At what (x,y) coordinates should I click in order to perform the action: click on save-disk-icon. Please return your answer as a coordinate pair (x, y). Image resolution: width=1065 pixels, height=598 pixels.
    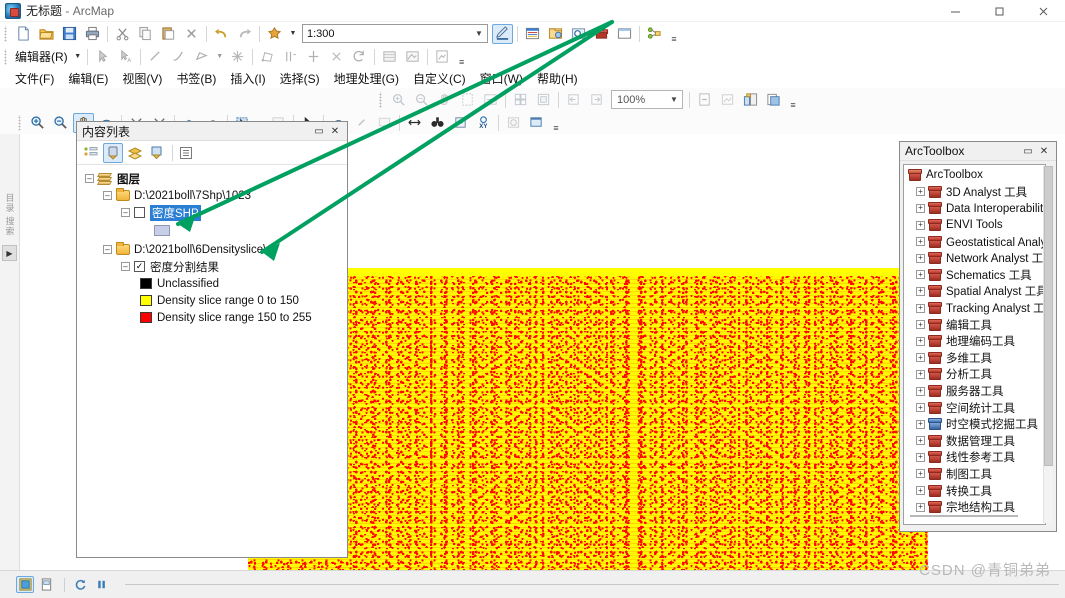
    Looking at the image, I should click on (69, 34).